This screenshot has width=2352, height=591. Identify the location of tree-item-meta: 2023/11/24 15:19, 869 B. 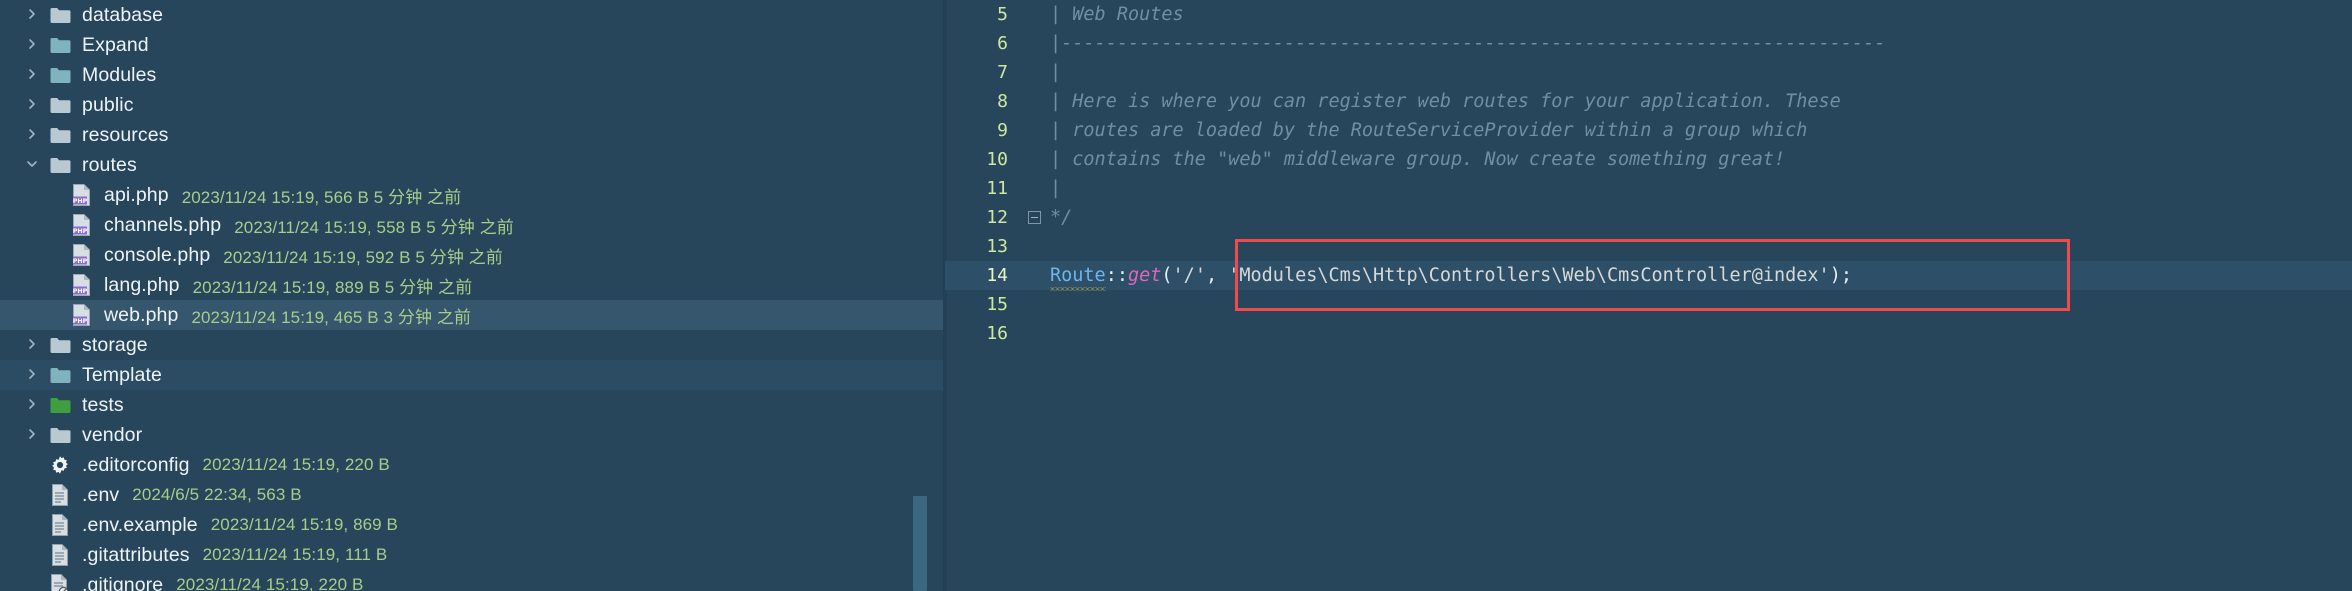
(304, 524).